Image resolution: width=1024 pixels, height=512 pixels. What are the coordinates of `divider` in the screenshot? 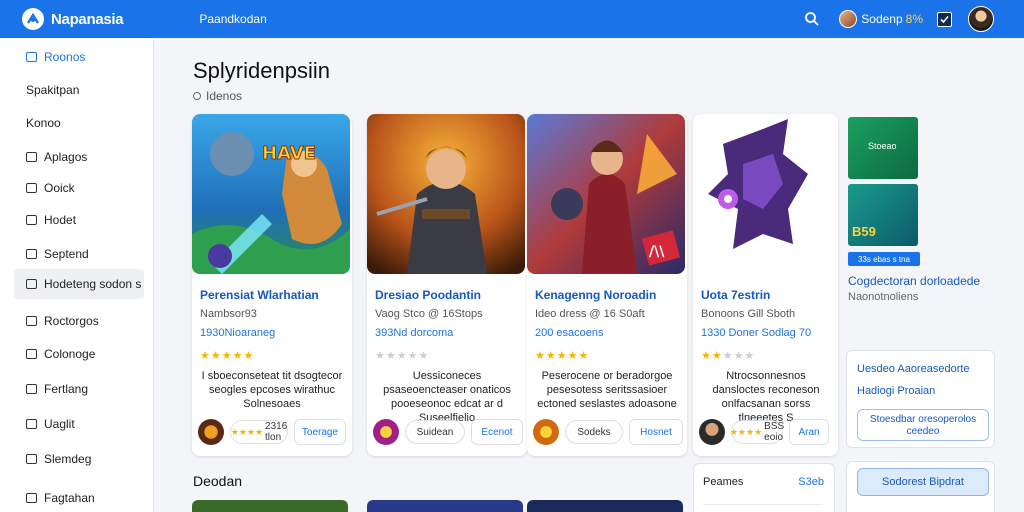 It's located at (763, 504).